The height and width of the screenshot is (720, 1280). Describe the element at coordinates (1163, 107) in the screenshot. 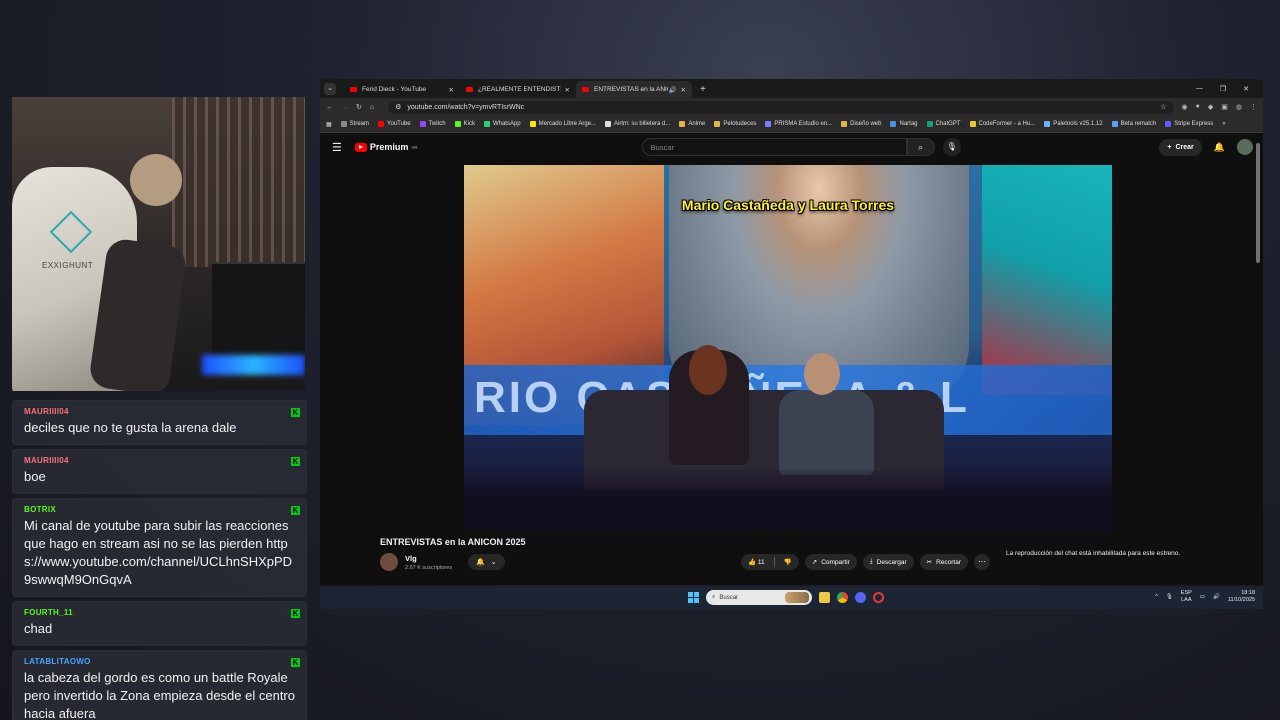

I see `bookmark-star-icon: ☆` at that location.